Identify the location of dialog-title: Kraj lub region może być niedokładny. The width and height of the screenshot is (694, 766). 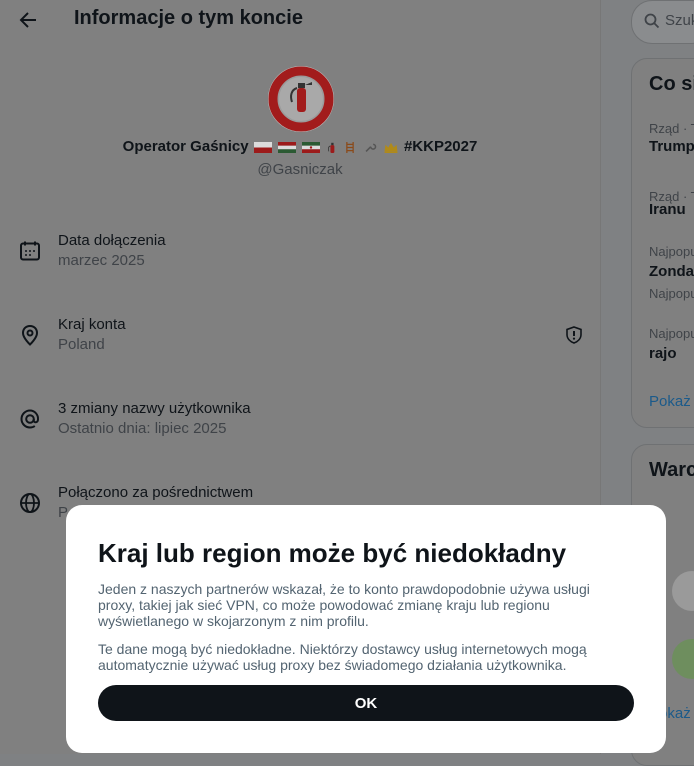
(332, 553).